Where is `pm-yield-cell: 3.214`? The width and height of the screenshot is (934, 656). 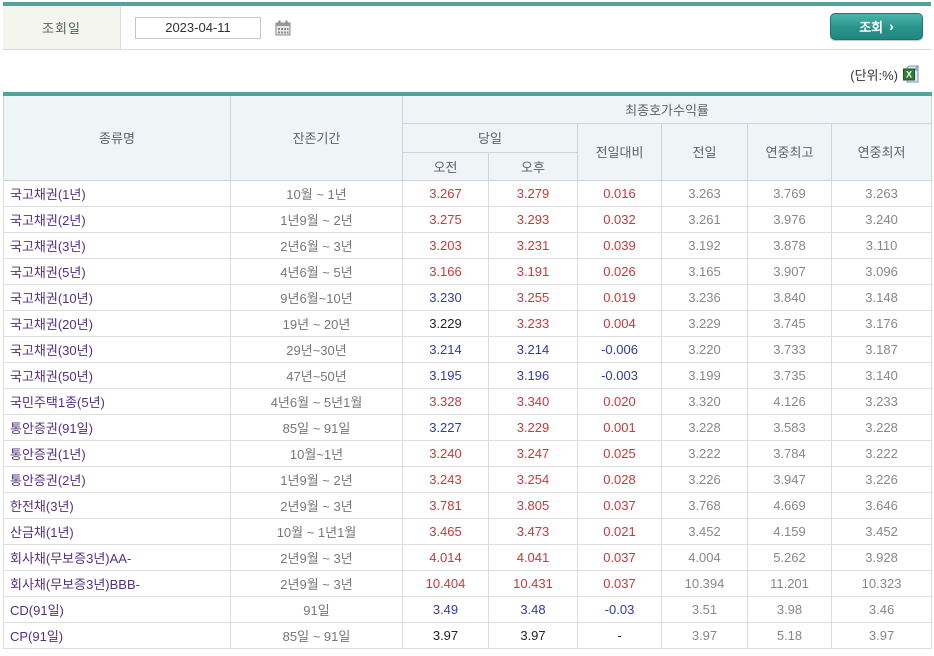
pm-yield-cell: 3.214 is located at coordinates (533, 349).